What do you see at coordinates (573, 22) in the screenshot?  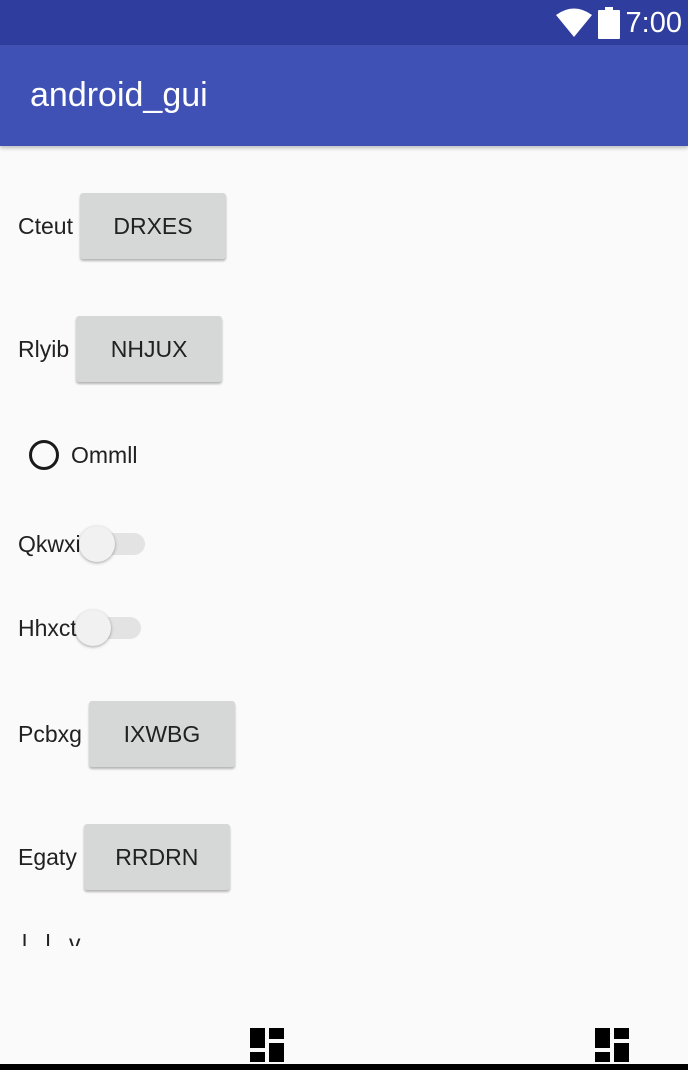 I see `wifi-icon` at bounding box center [573, 22].